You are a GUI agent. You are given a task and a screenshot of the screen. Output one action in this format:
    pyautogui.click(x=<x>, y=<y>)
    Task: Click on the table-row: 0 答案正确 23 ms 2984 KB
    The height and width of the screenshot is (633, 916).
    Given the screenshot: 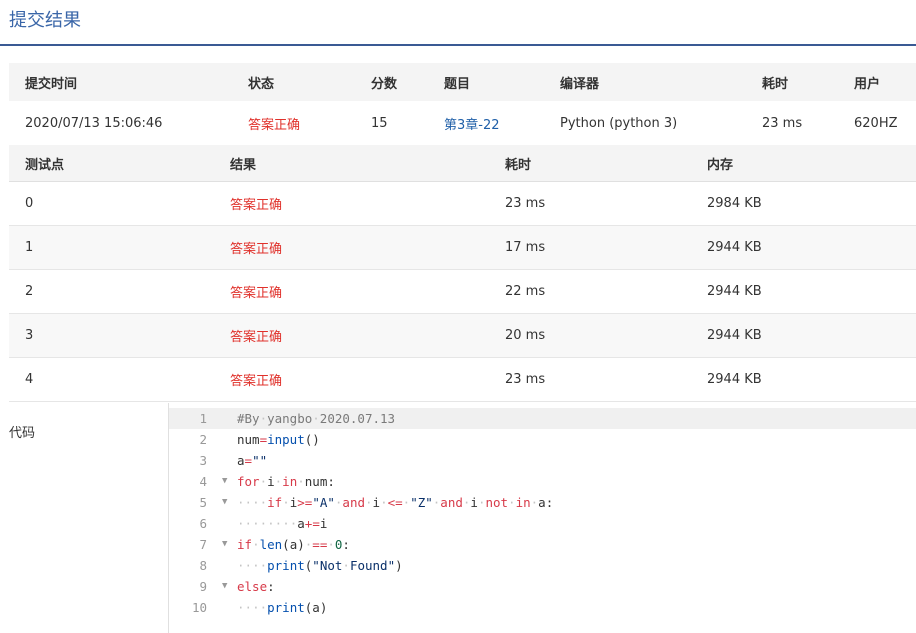 What is the action you would take?
    pyautogui.click(x=462, y=204)
    